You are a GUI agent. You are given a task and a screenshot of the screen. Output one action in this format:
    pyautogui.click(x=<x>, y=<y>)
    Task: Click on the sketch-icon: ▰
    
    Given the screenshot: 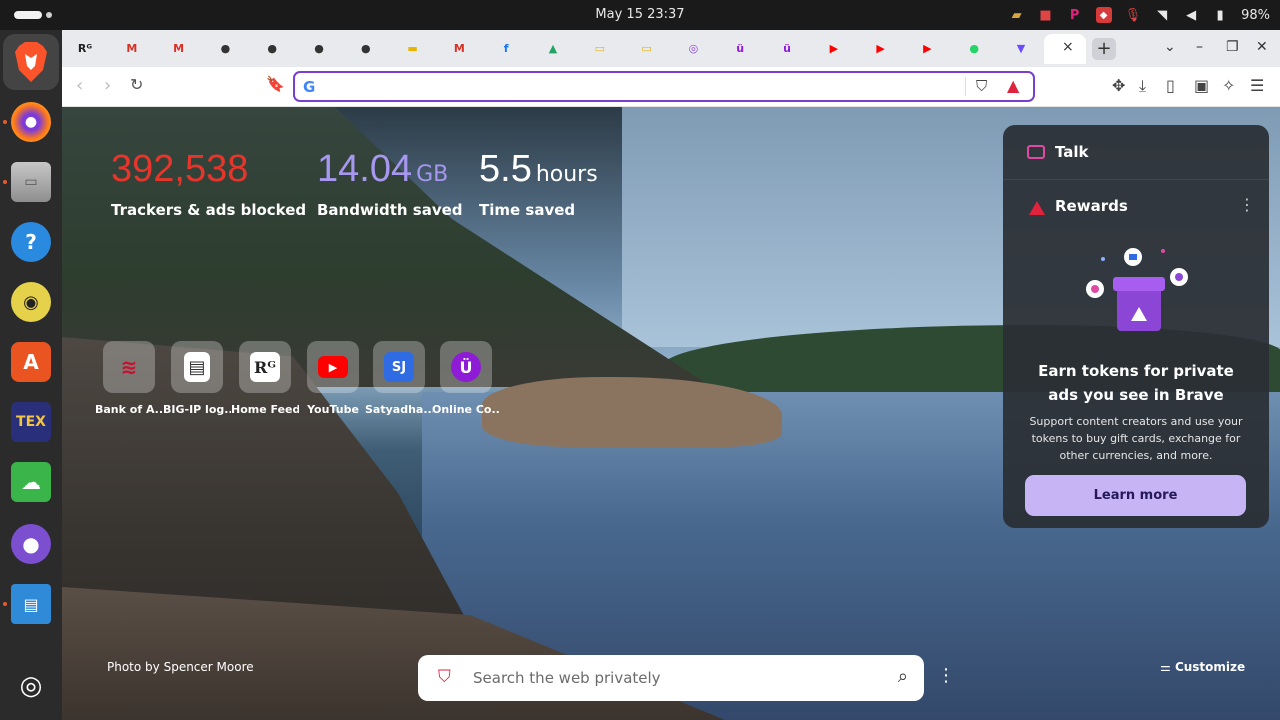 What is the action you would take?
    pyautogui.click(x=1017, y=15)
    